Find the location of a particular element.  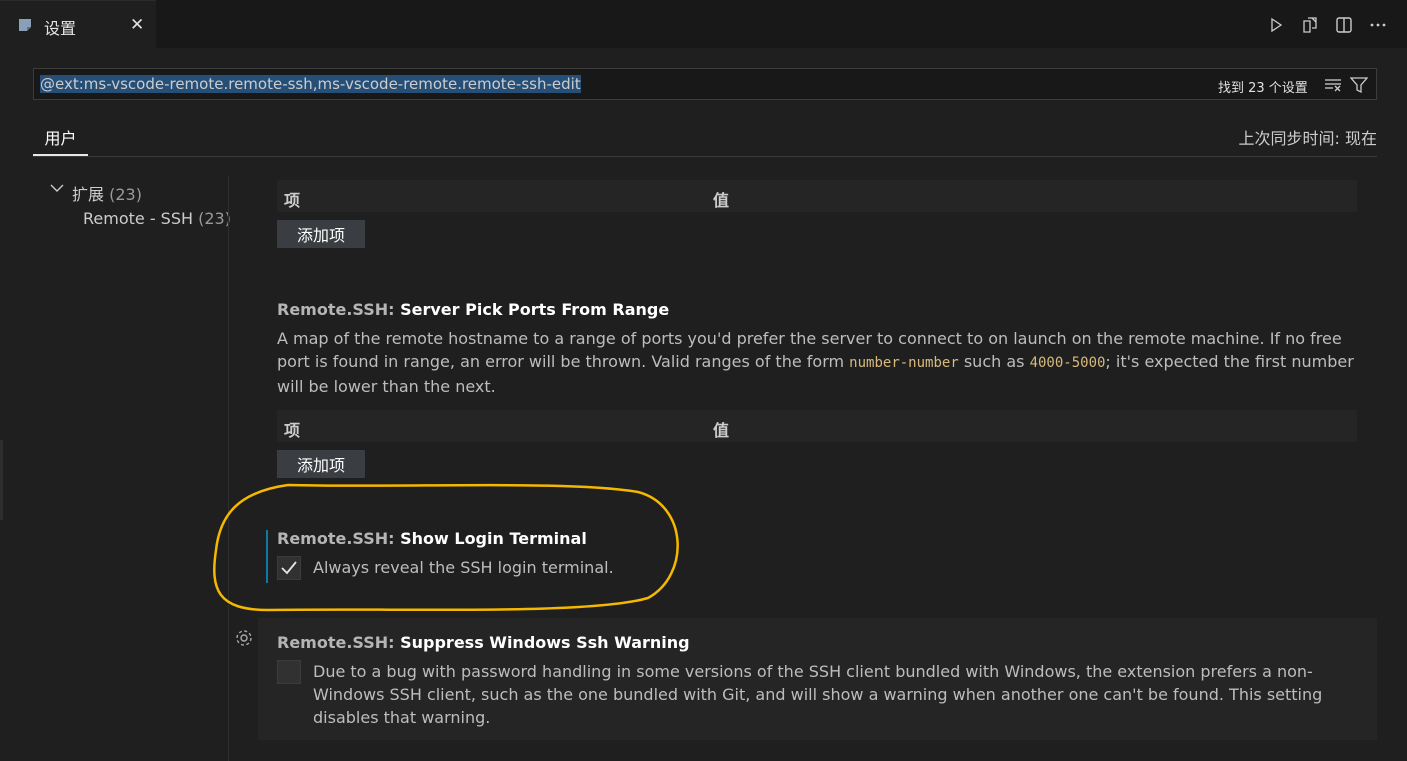

clear-filter-icon is located at coordinates (1333, 85).